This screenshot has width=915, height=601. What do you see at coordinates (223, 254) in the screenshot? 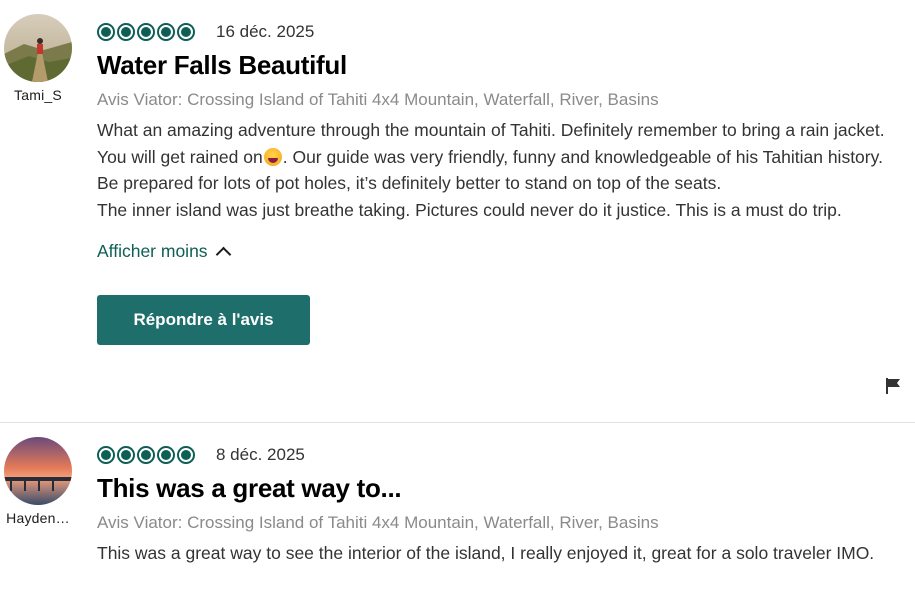
I see `chevron-up-icon` at bounding box center [223, 254].